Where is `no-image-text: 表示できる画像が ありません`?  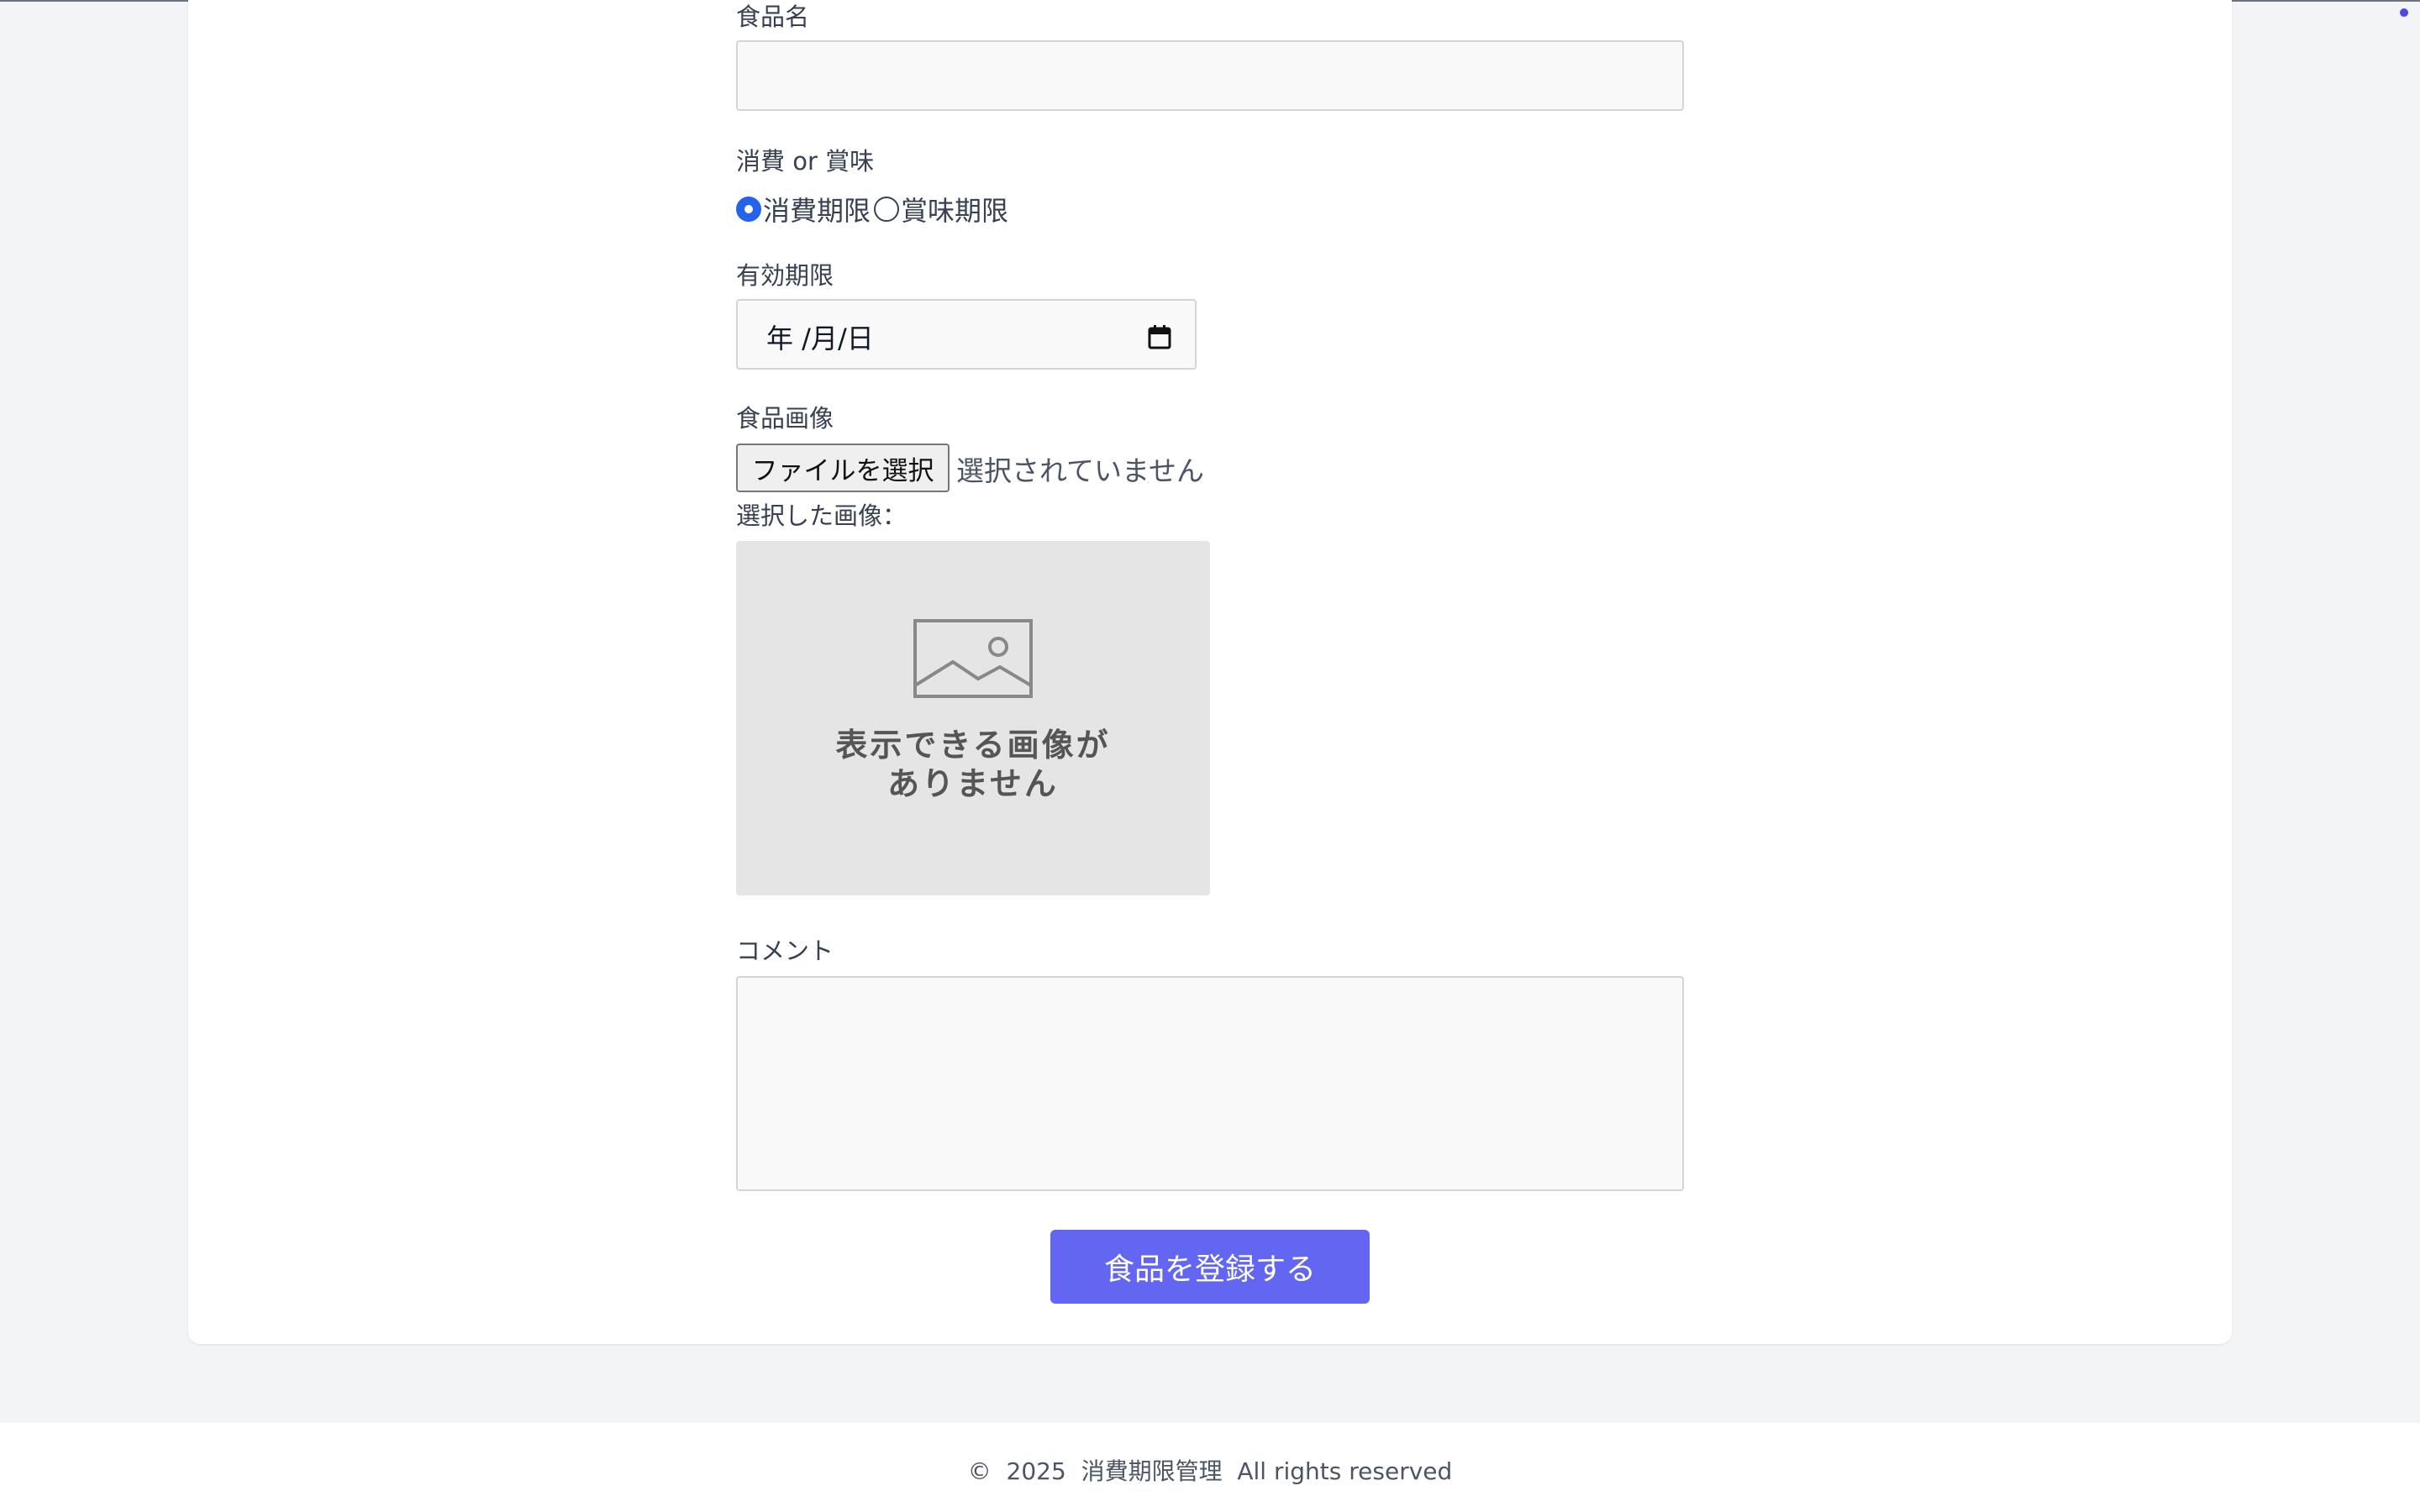 no-image-text: 表示できる画像が ありません is located at coordinates (973, 764).